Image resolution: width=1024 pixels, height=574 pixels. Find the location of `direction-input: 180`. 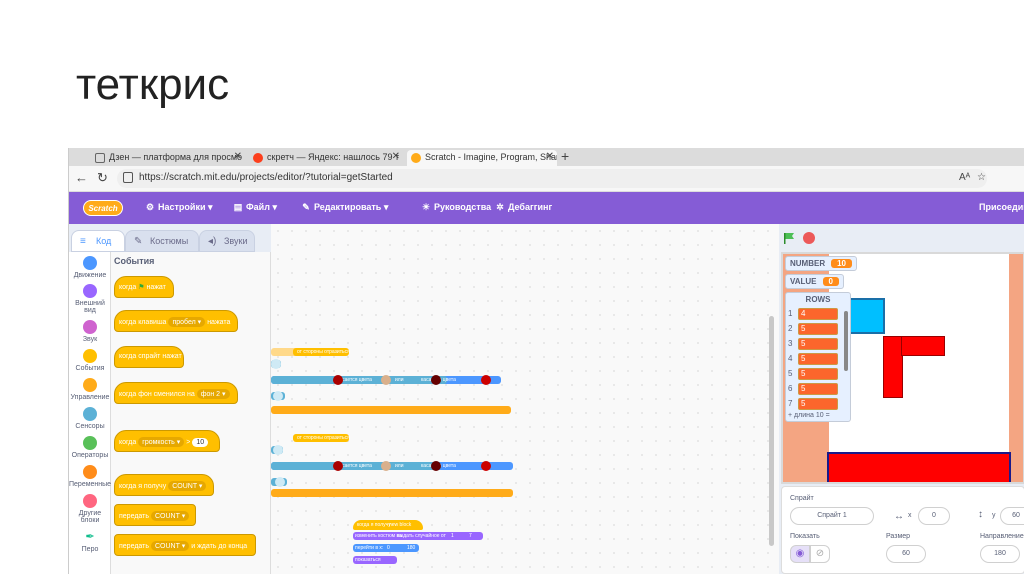

direction-input: 180 is located at coordinates (1000, 554).